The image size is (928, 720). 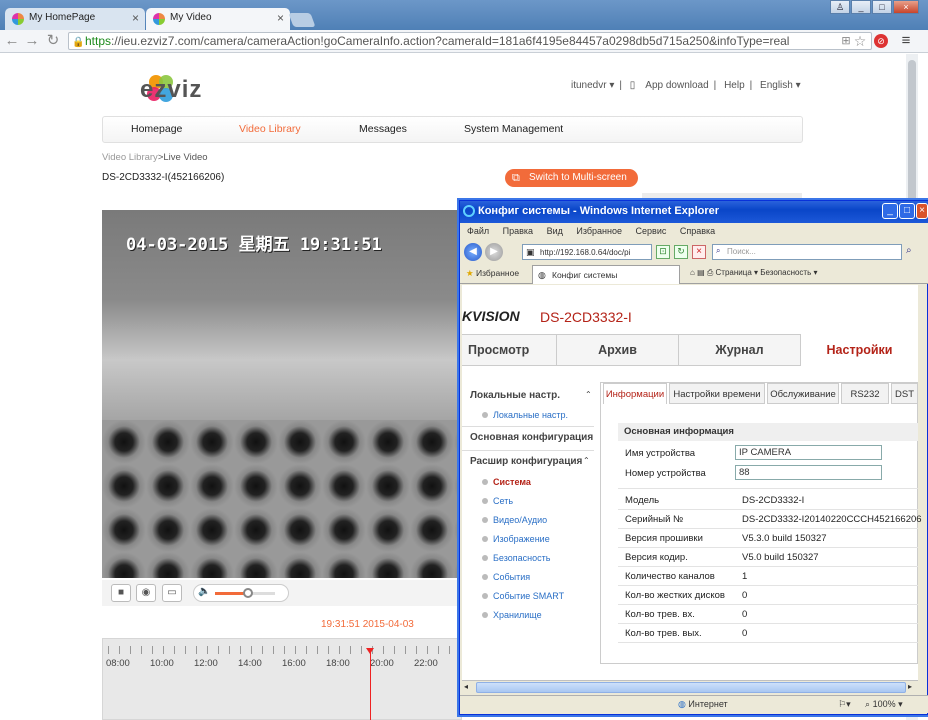 What do you see at coordinates (270, 129) in the screenshot?
I see `nav-video-library: Video Library` at bounding box center [270, 129].